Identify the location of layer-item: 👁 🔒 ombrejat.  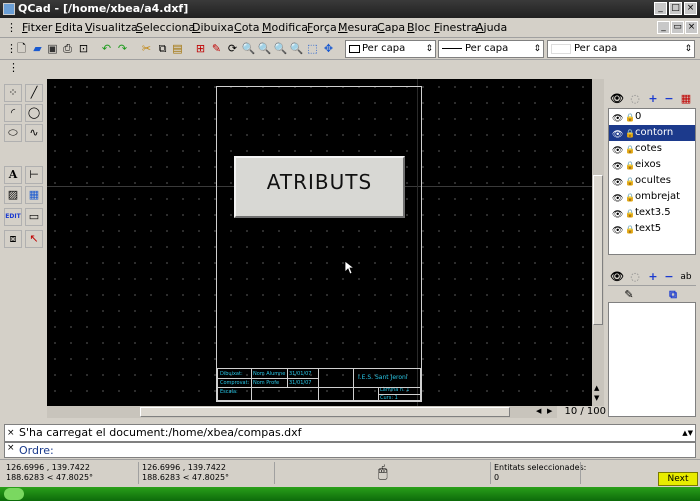
(652, 197).